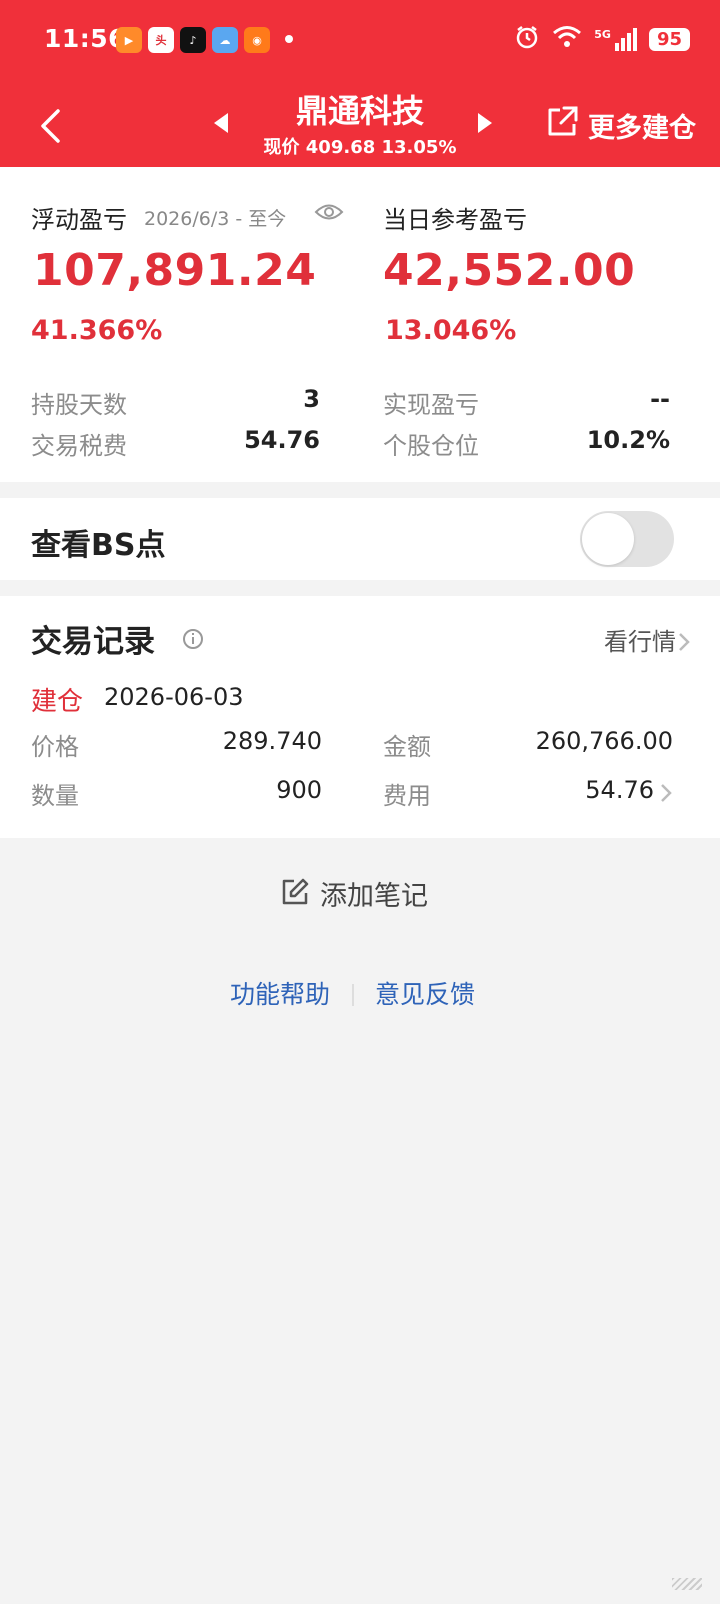 The height and width of the screenshot is (1604, 720). Describe the element at coordinates (567, 39) in the screenshot. I see `wifi-icon` at that location.